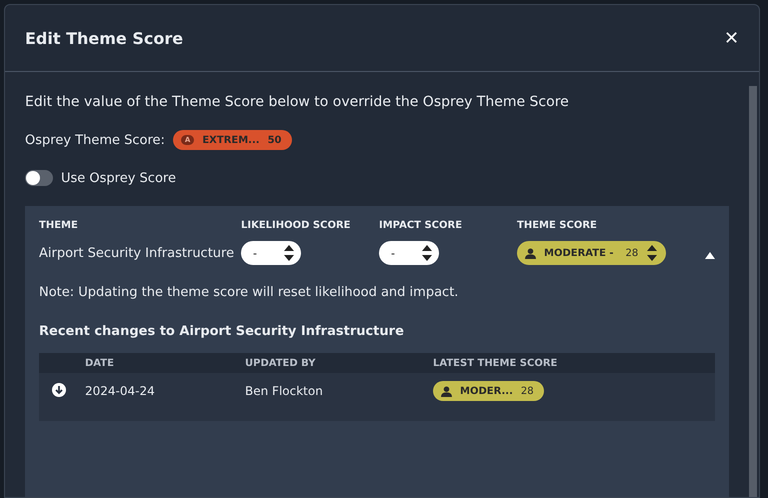 The height and width of the screenshot is (498, 768). What do you see at coordinates (95, 140) in the screenshot?
I see `osprey-score-label: Osprey Theme Score:` at bounding box center [95, 140].